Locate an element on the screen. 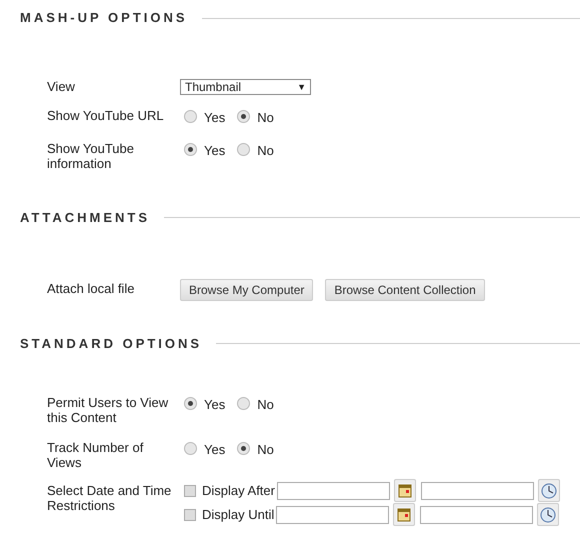 The image size is (580, 553). browse-button: Browse Content Collection is located at coordinates (405, 289).